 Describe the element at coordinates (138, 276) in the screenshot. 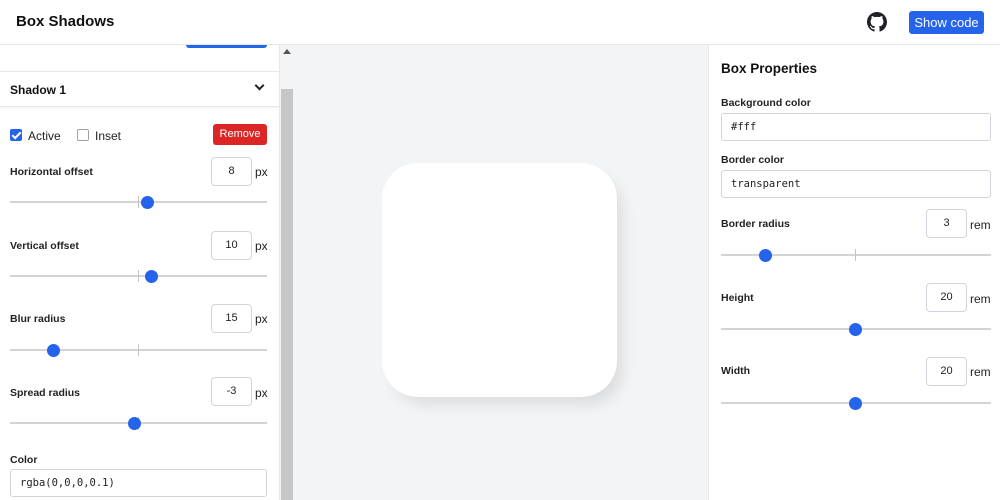

I see `vertical-offset-slider-tick` at that location.